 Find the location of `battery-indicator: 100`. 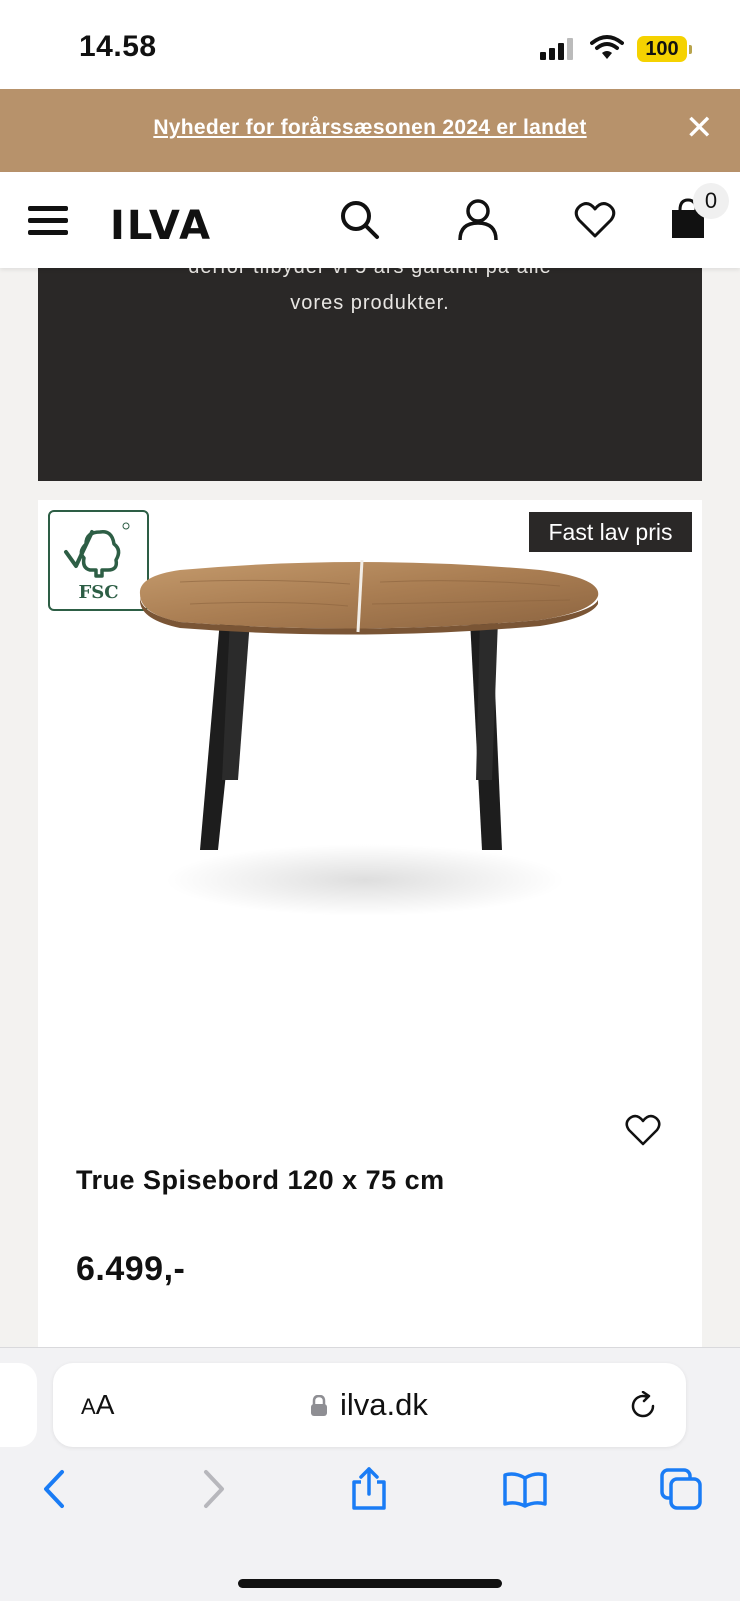

battery-indicator: 100 is located at coordinates (664, 49).